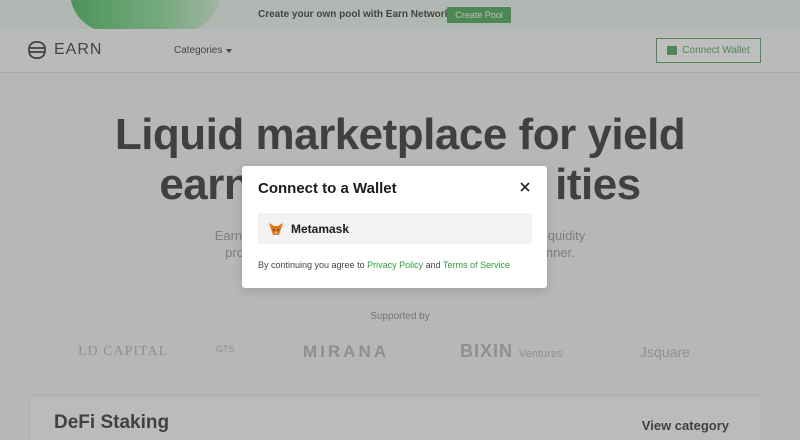 This screenshot has height=440, width=800. What do you see at coordinates (433, 265) in the screenshot?
I see `terms-and: and` at bounding box center [433, 265].